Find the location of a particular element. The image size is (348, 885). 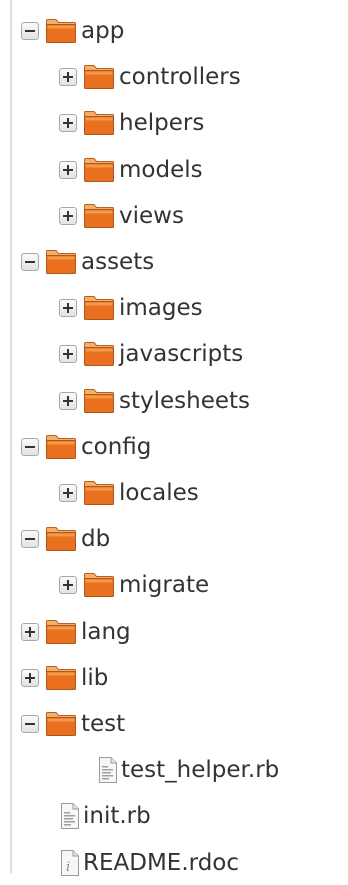

tree-item-label: config is located at coordinates (116, 446).